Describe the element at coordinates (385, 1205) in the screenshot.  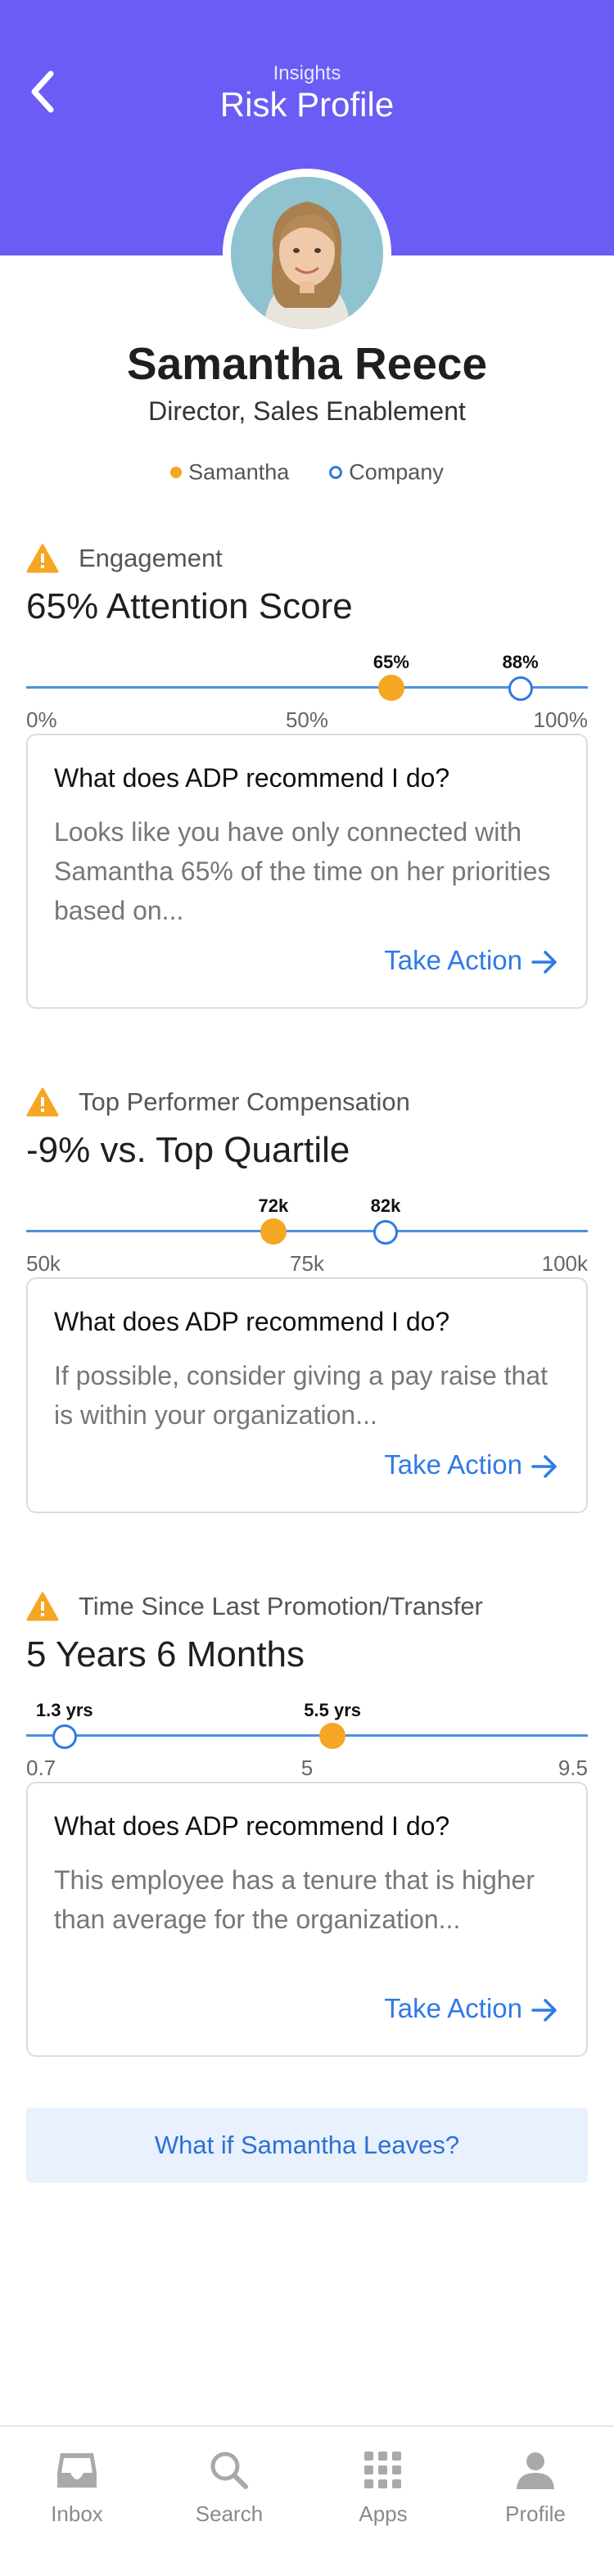
I see `company-value-label: 82k` at that location.